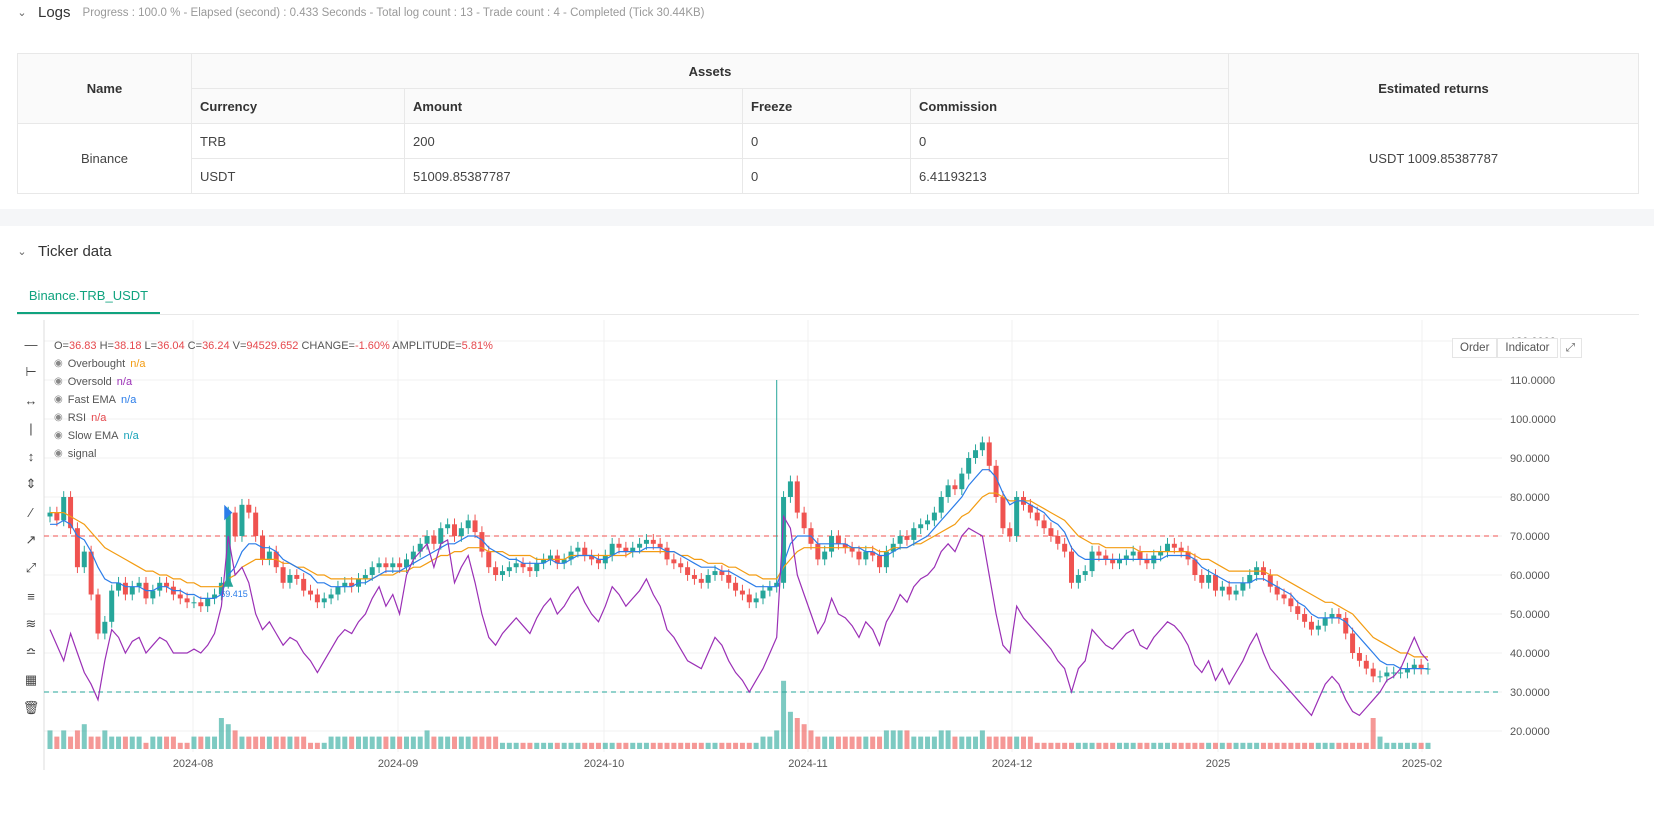 Image resolution: width=1654 pixels, height=822 pixels. Describe the element at coordinates (1218, 764) in the screenshot. I see `x-tick-label: 2025` at that location.